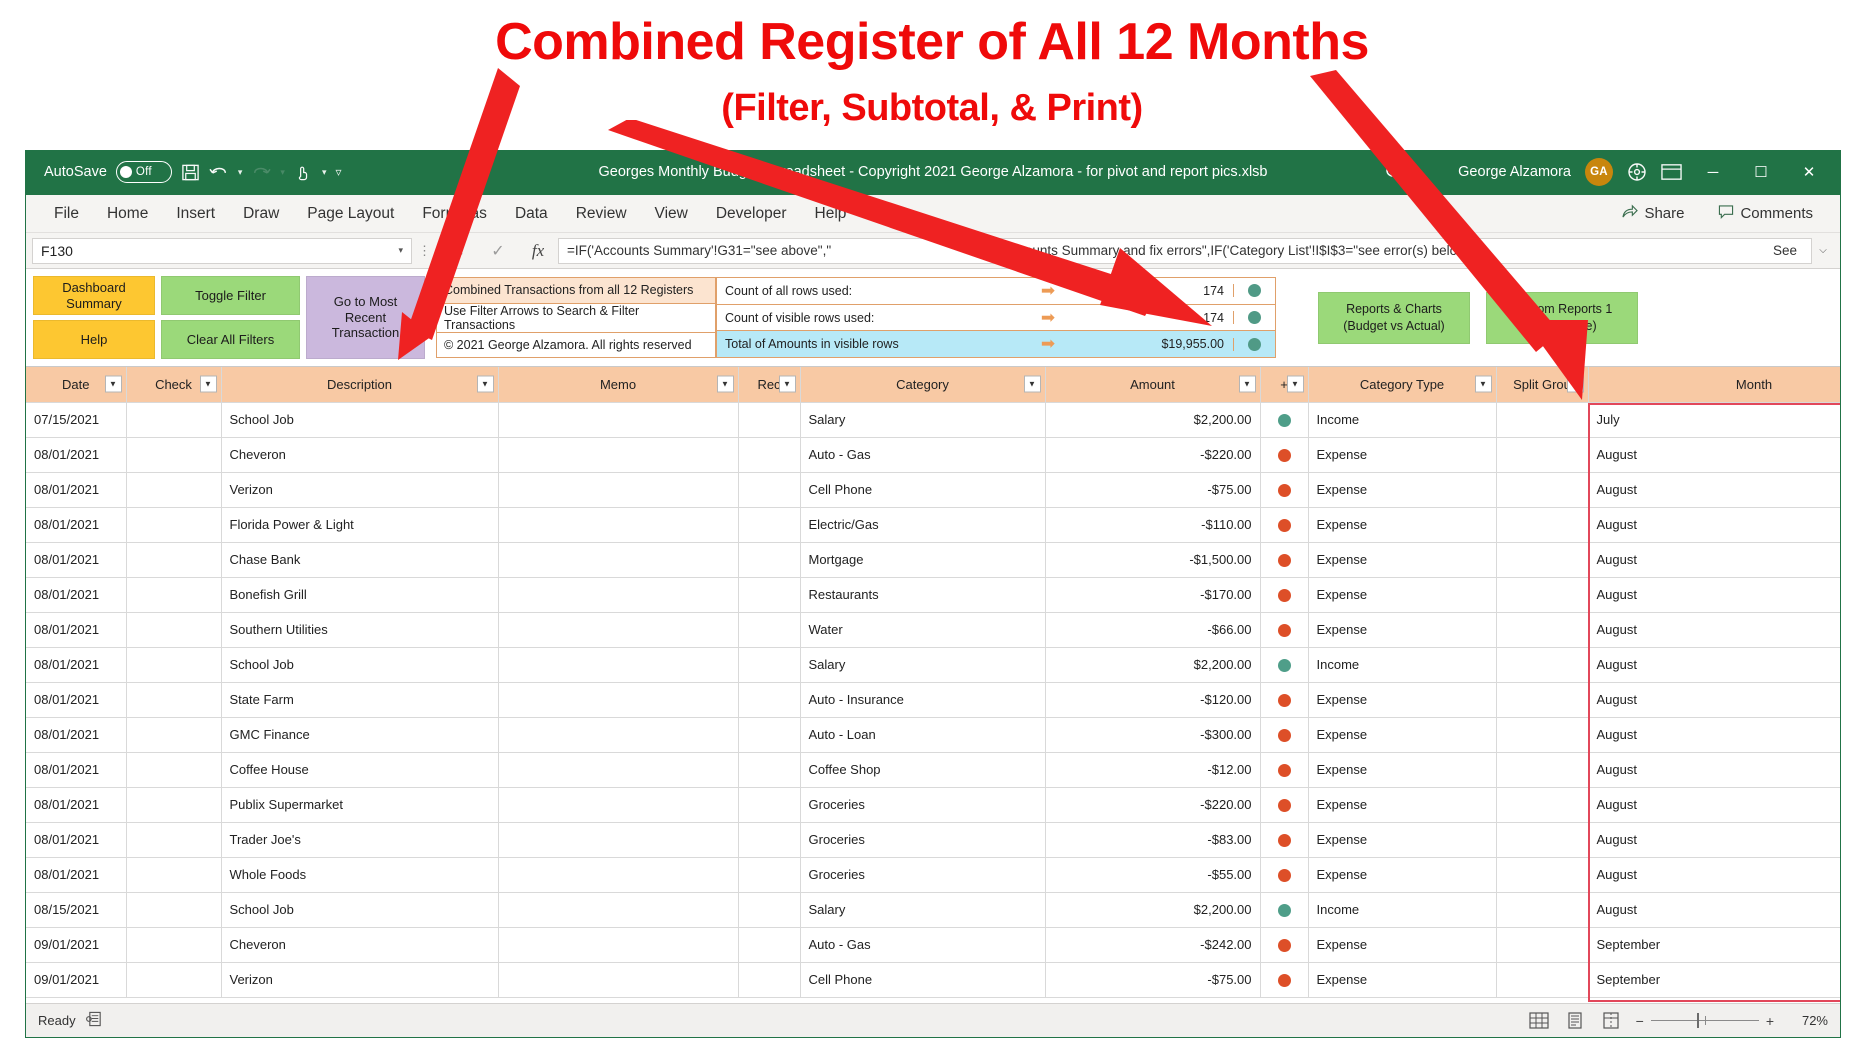  Describe the element at coordinates (1713, 172) in the screenshot. I see `minimize-button: ─` at that location.